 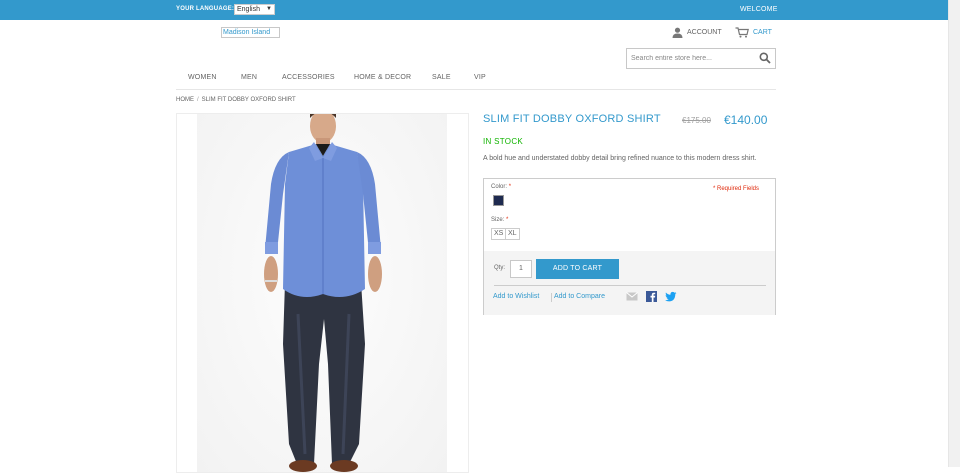 I want to click on color-swatch, so click(x=498, y=200).